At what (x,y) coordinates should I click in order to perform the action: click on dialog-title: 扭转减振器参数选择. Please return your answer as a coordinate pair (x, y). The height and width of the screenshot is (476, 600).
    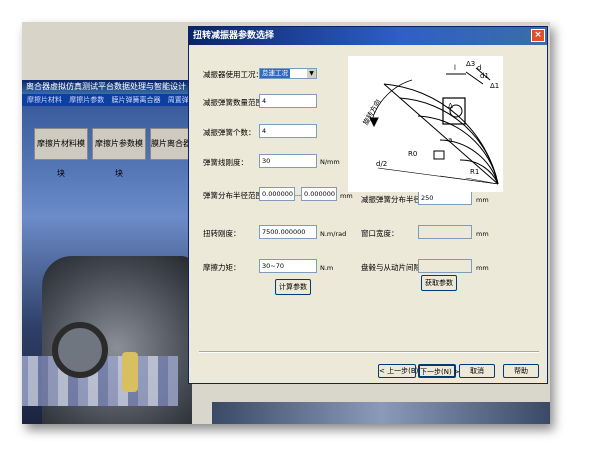
    Looking at the image, I should click on (234, 36).